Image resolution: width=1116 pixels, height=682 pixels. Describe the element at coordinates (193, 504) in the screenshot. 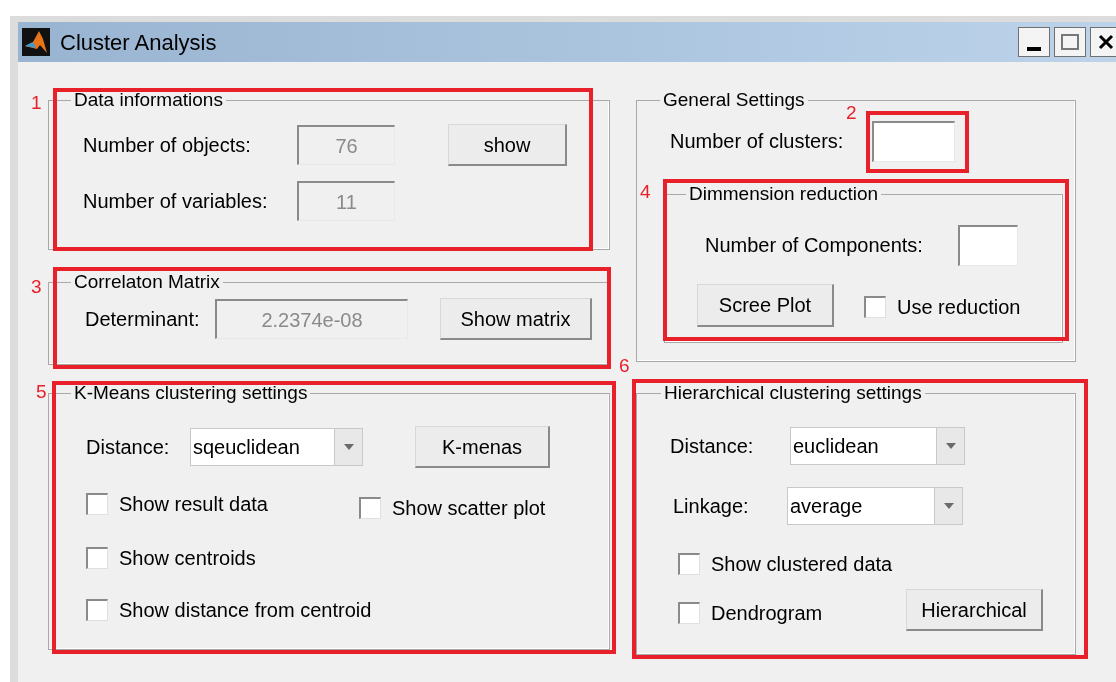

I see `checkbox-label: Show result data` at that location.